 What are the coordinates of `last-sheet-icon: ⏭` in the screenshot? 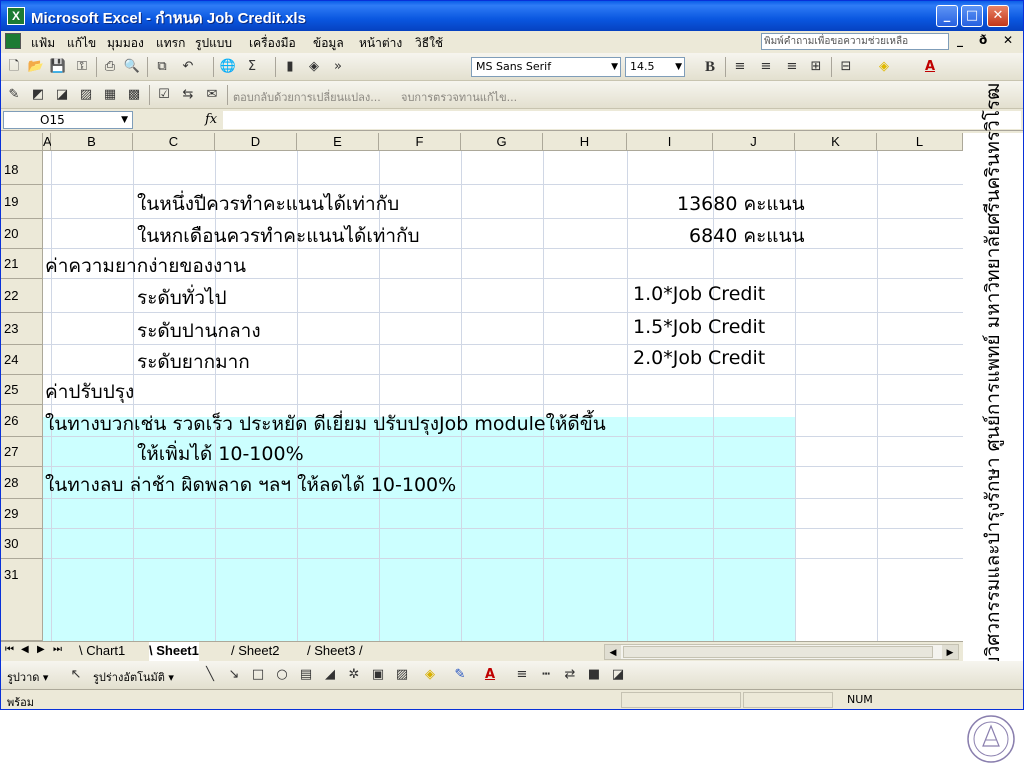 It's located at (57, 649).